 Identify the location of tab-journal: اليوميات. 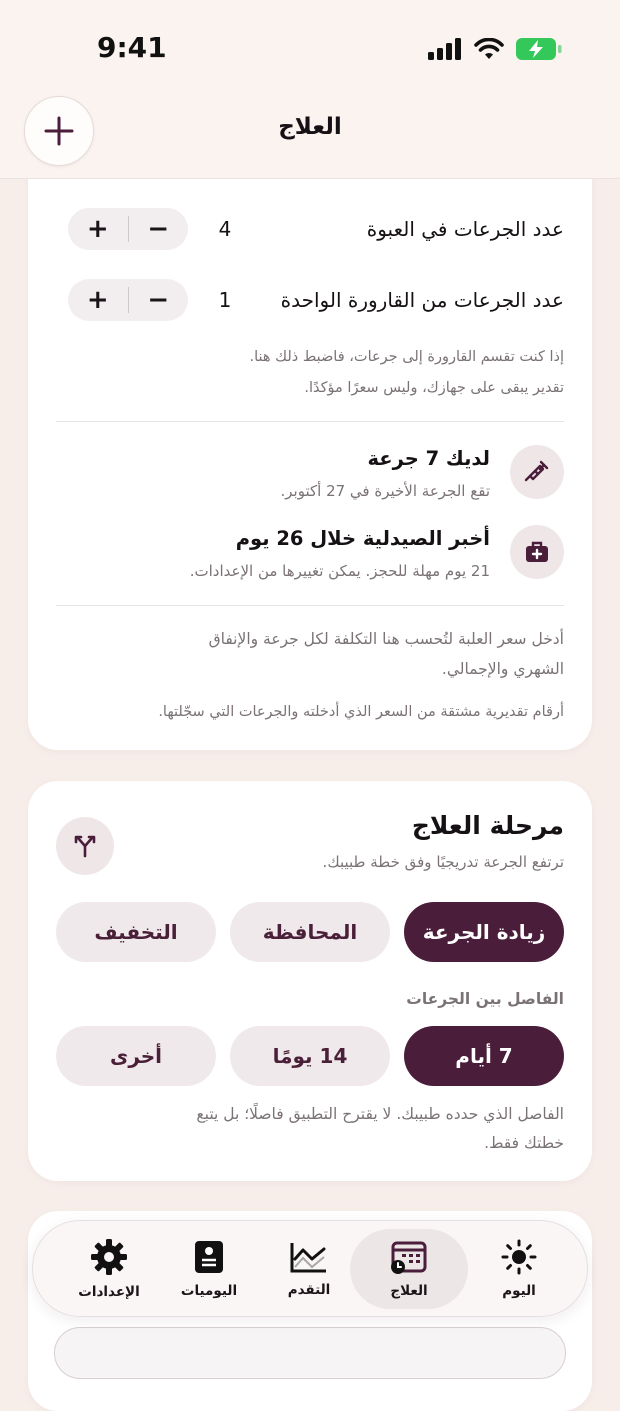
(209, 1268).